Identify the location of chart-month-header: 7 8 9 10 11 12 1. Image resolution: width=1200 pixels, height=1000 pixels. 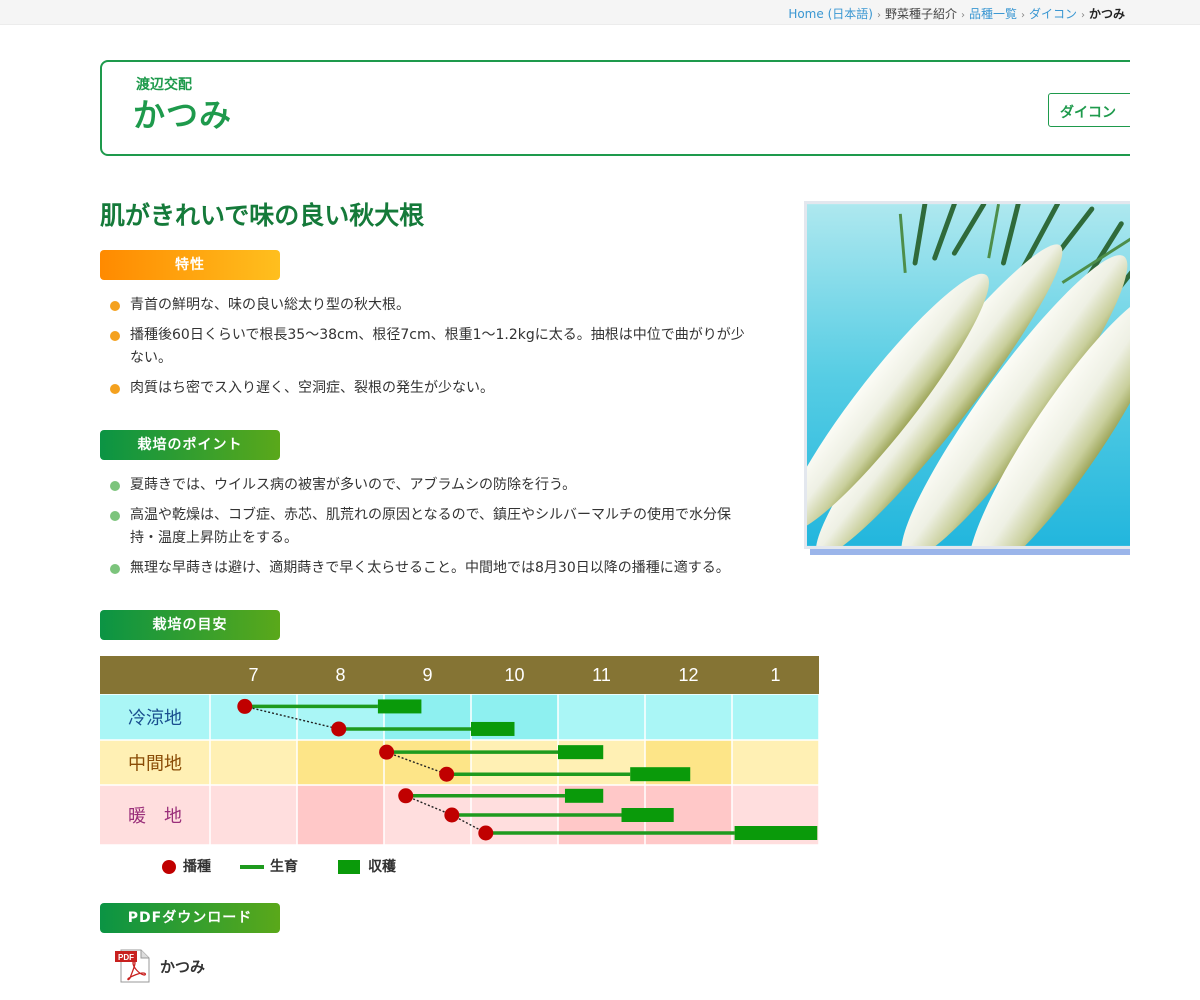
(459, 675).